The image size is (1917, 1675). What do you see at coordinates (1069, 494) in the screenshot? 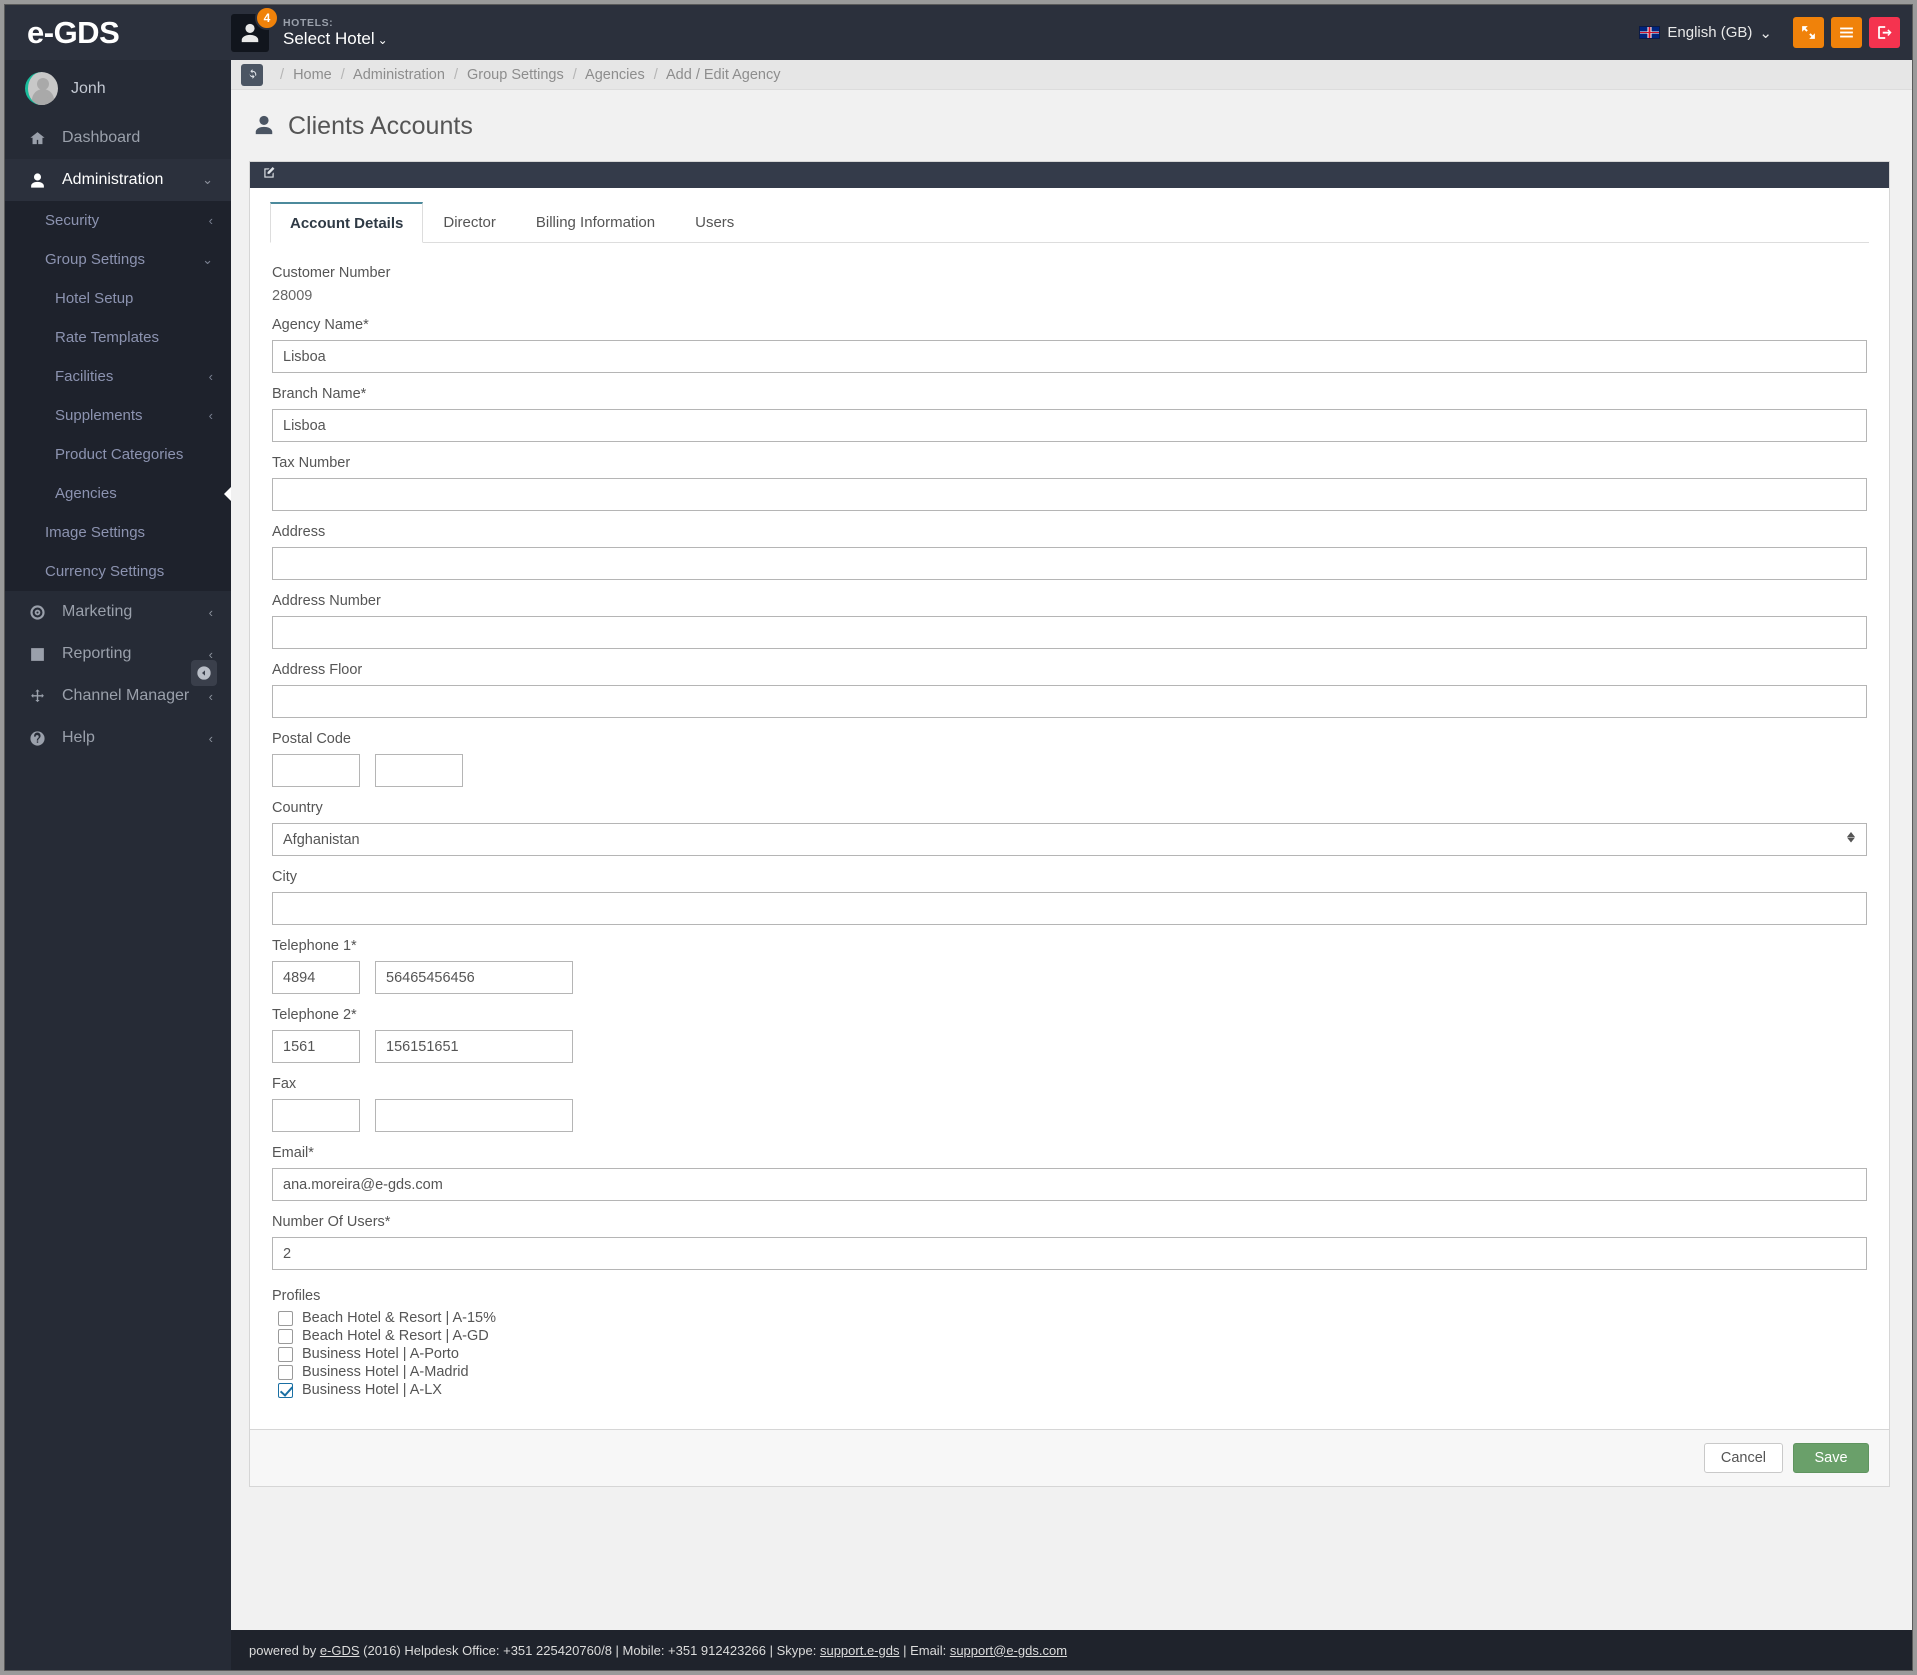
I see `tax-number-input` at bounding box center [1069, 494].